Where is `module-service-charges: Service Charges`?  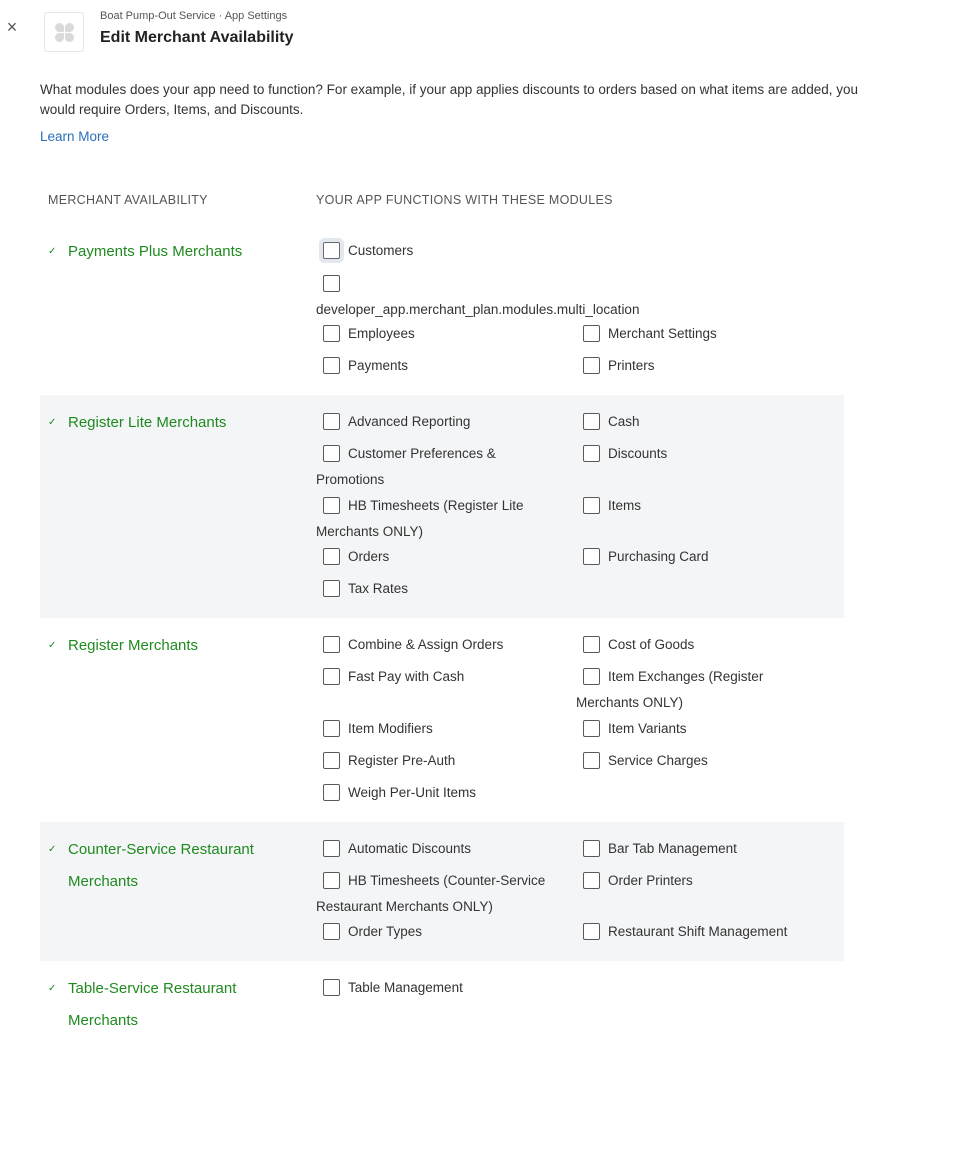
module-service-charges: Service Charges is located at coordinates (642, 761).